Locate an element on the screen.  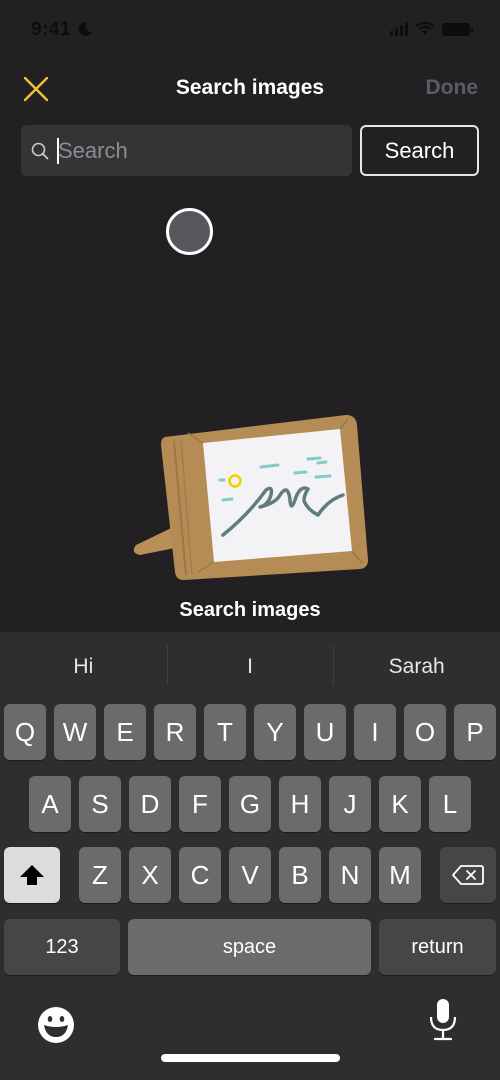
suggestion-item: I is located at coordinates (250, 667).